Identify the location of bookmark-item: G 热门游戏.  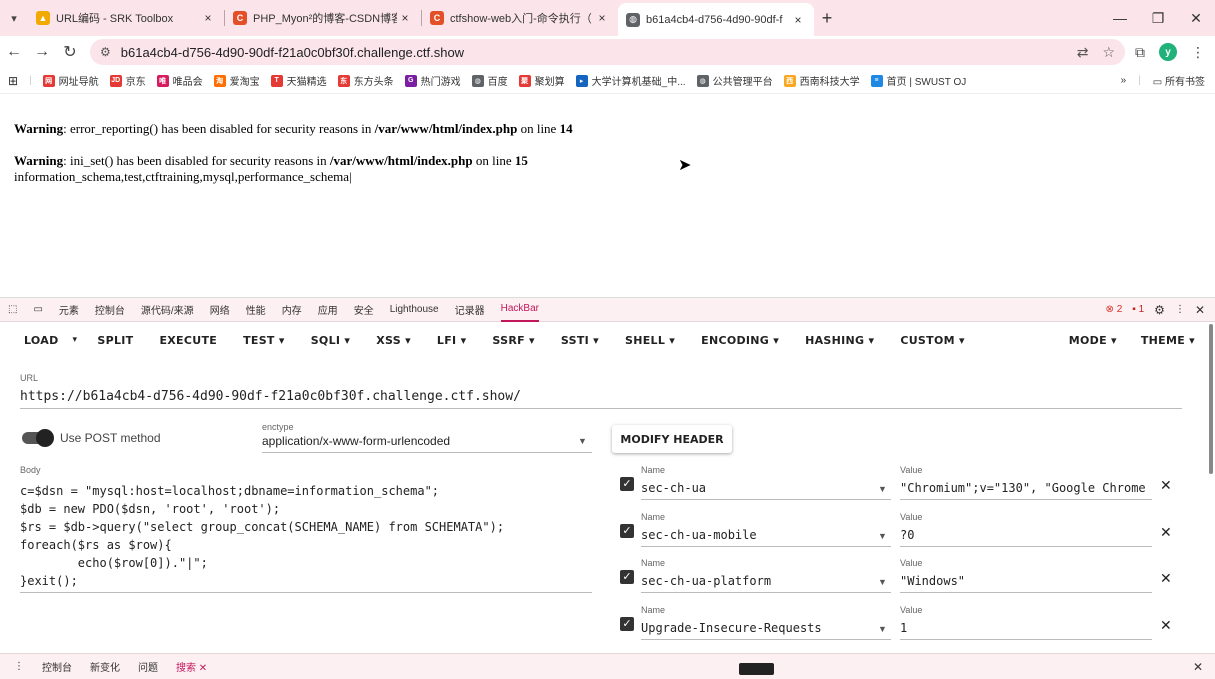
(432, 80).